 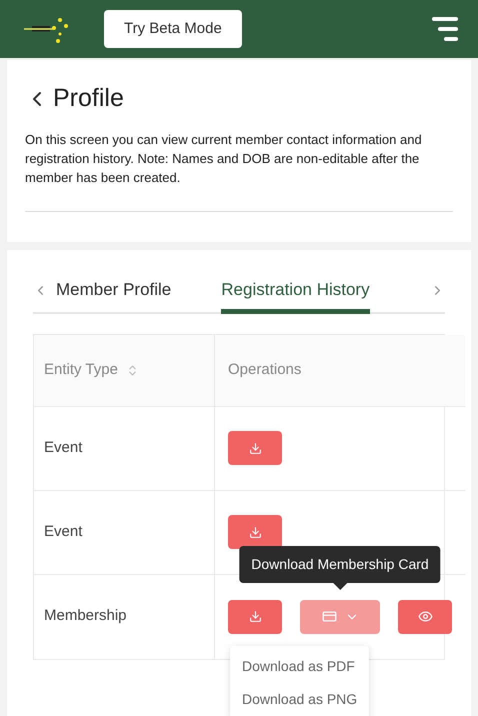 What do you see at coordinates (340, 586) in the screenshot?
I see `tooltip-arrow-icon` at bounding box center [340, 586].